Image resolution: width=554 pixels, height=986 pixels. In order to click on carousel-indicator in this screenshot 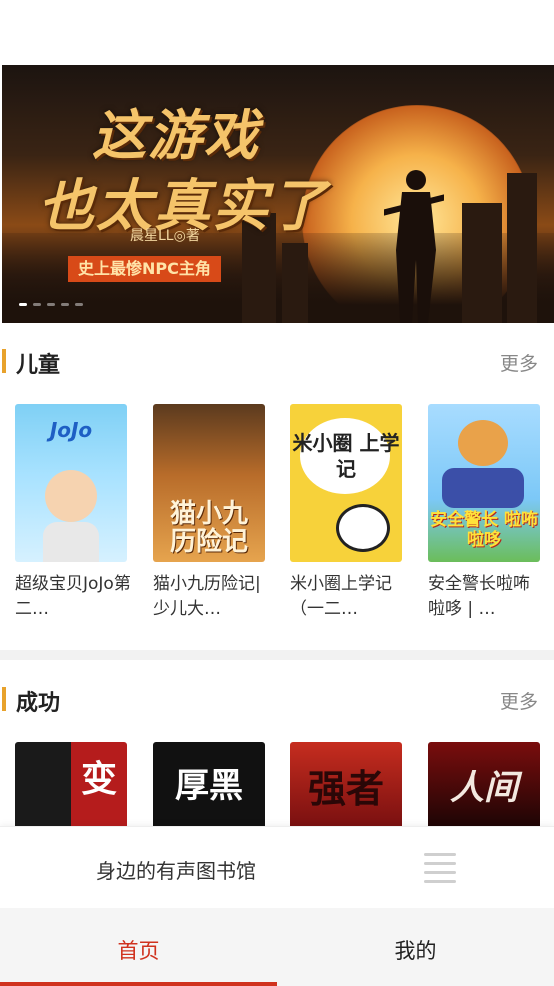, I will do `click(51, 304)`.